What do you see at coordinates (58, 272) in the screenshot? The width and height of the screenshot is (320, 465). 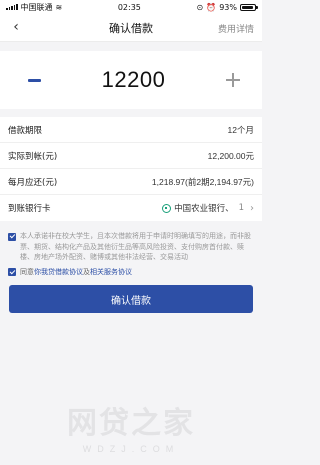 I see `loan-agreement-link: 你我贷借款协议` at bounding box center [58, 272].